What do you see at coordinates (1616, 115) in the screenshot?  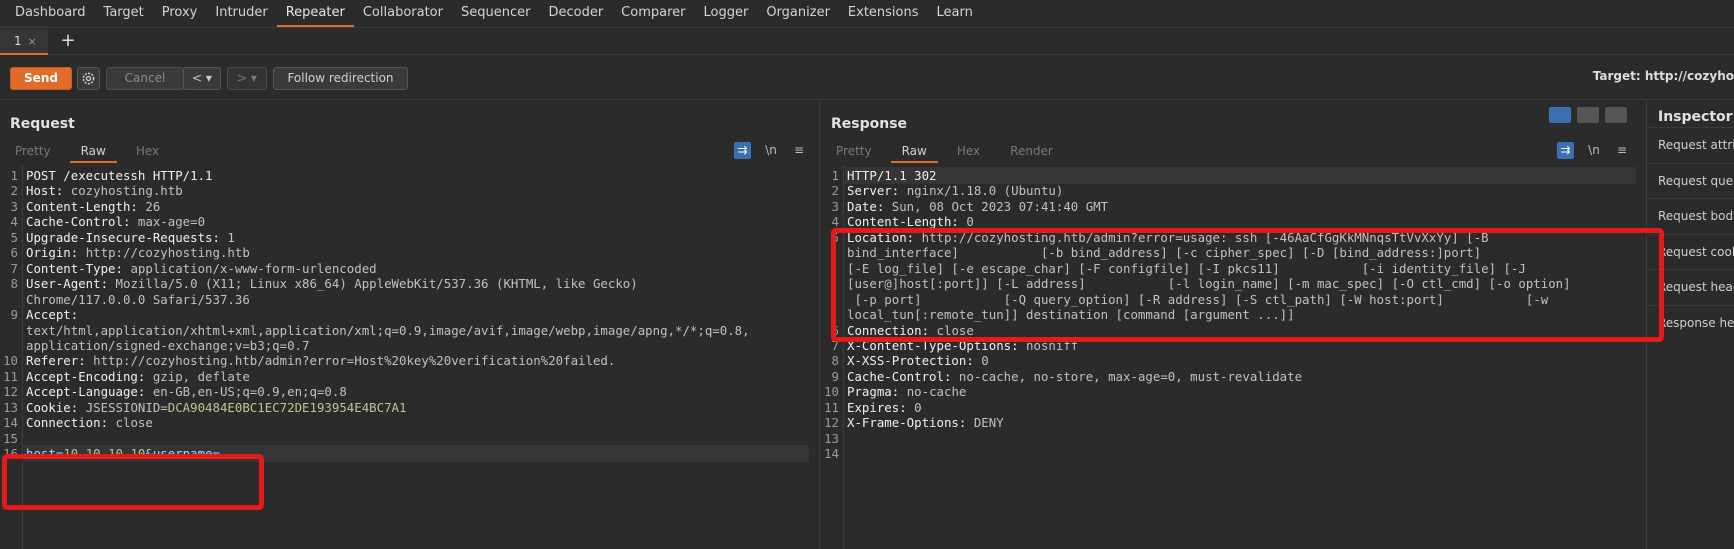 I see `single-pane-layout-icon` at bounding box center [1616, 115].